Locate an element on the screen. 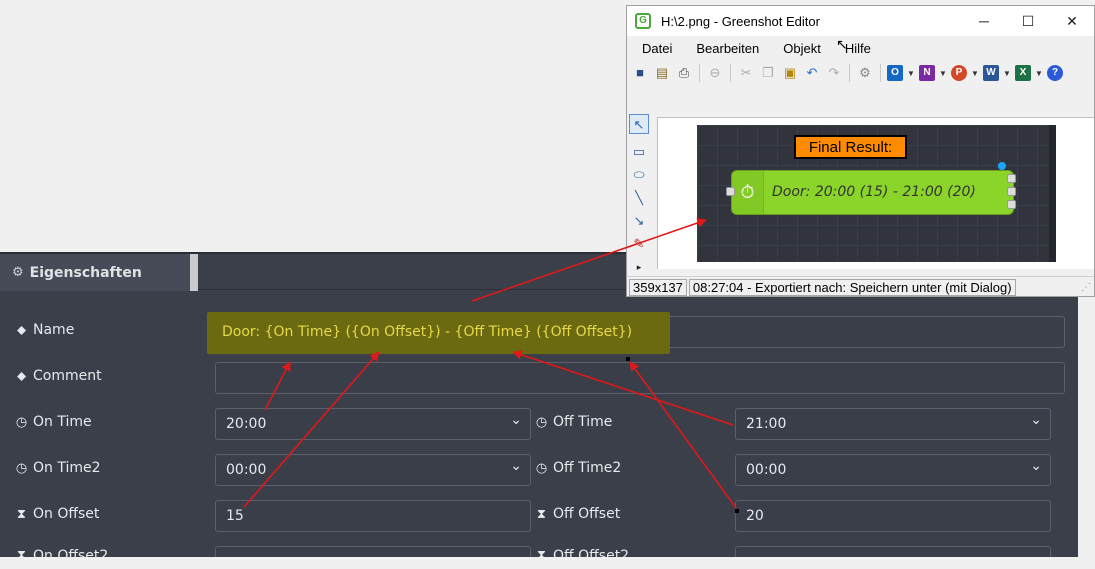 This screenshot has width=1095, height=569. on-time-label: ◷ On Time is located at coordinates (53, 422).